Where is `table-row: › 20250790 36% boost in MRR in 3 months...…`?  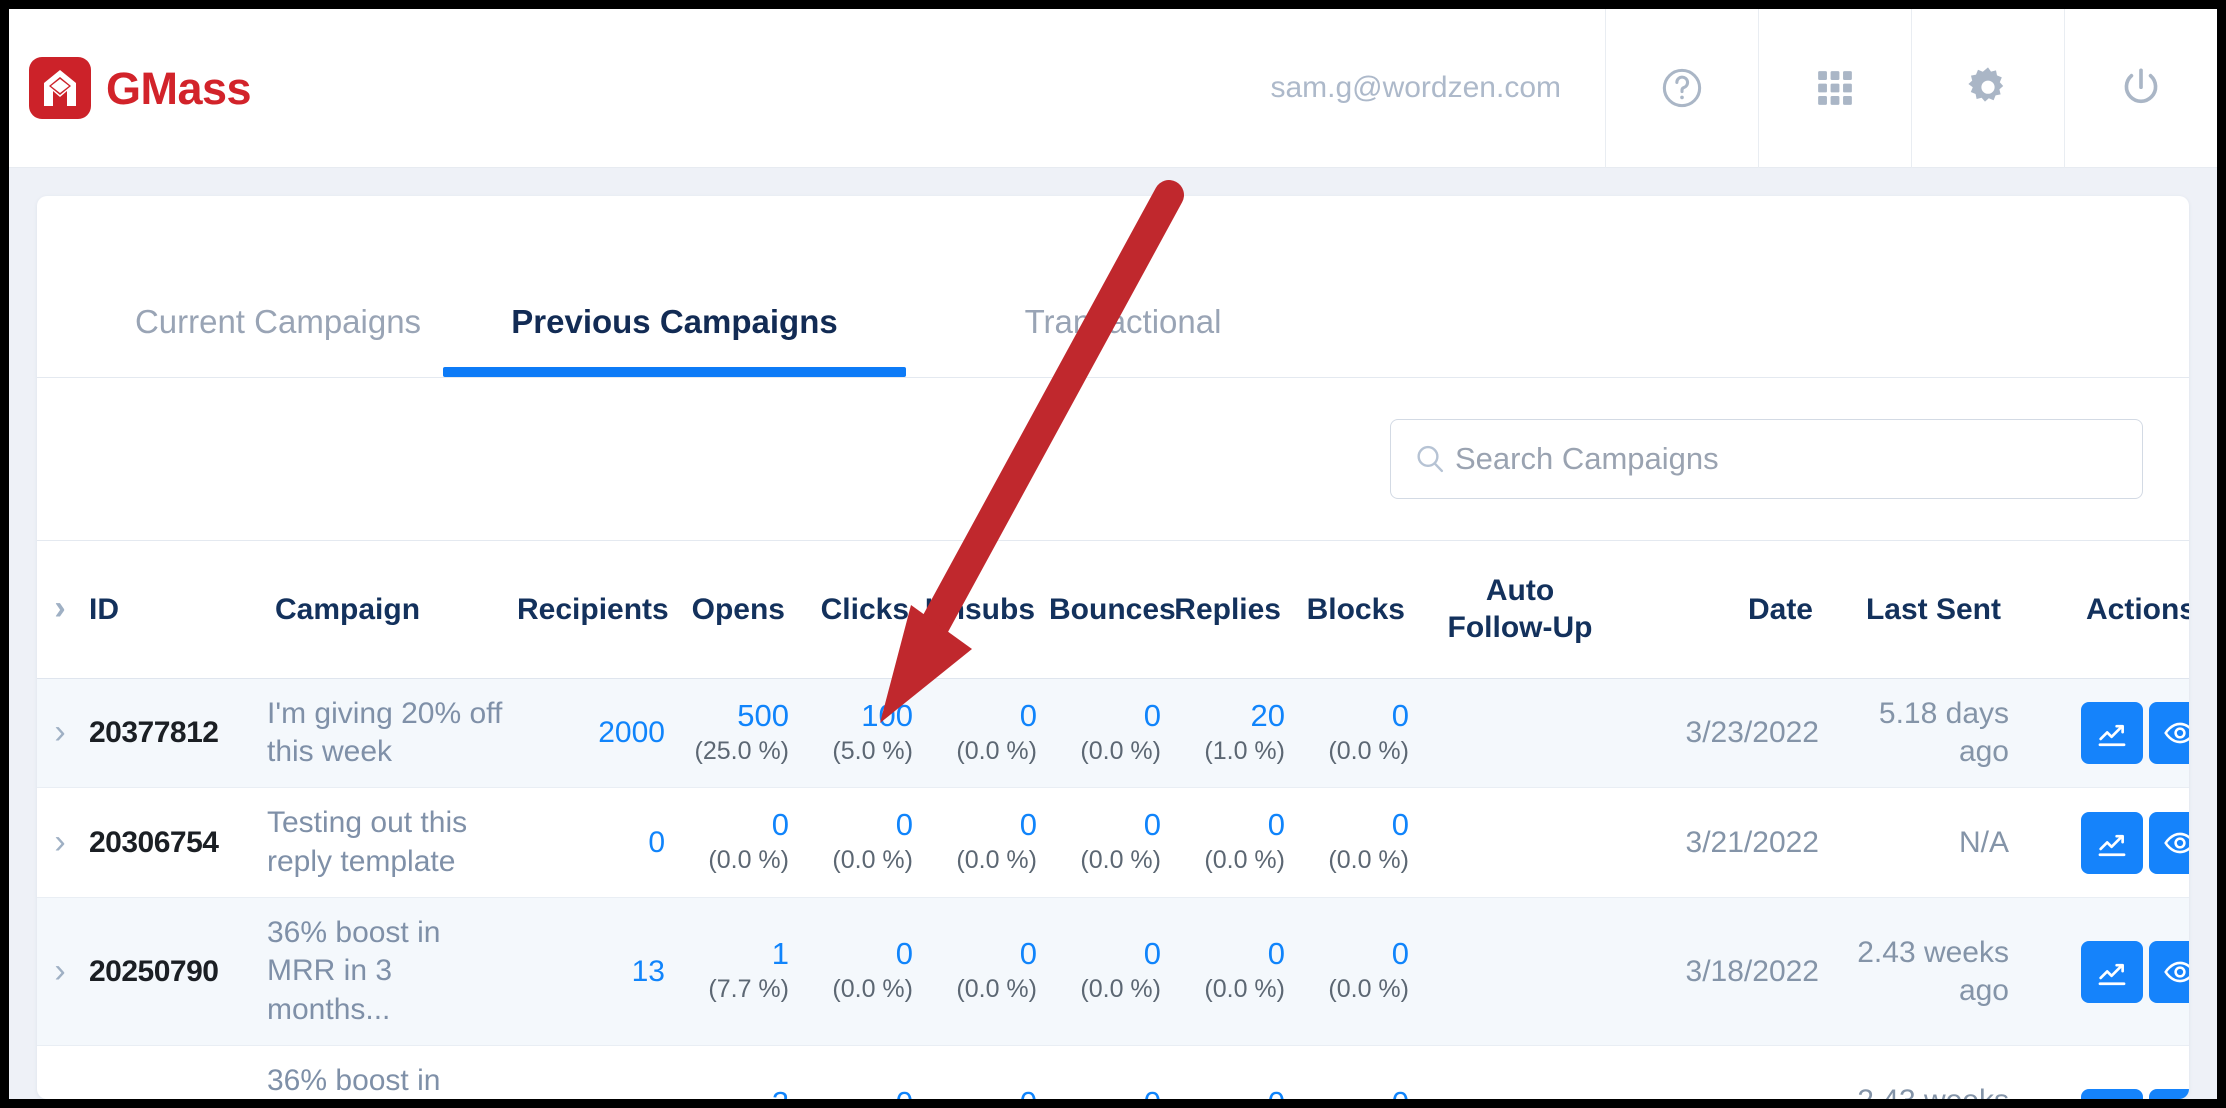 table-row: › 20250790 36% boost in MRR in 3 months...… is located at coordinates (1113, 972).